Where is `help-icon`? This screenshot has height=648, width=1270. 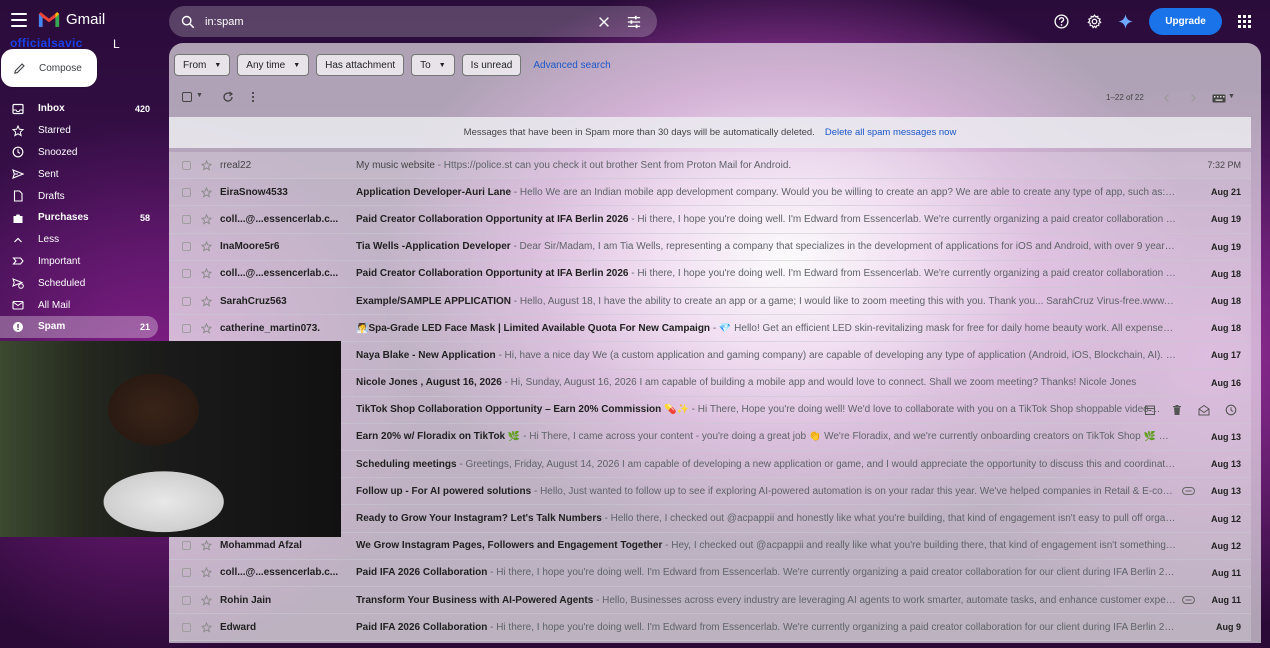
help-icon is located at coordinates (1061, 21).